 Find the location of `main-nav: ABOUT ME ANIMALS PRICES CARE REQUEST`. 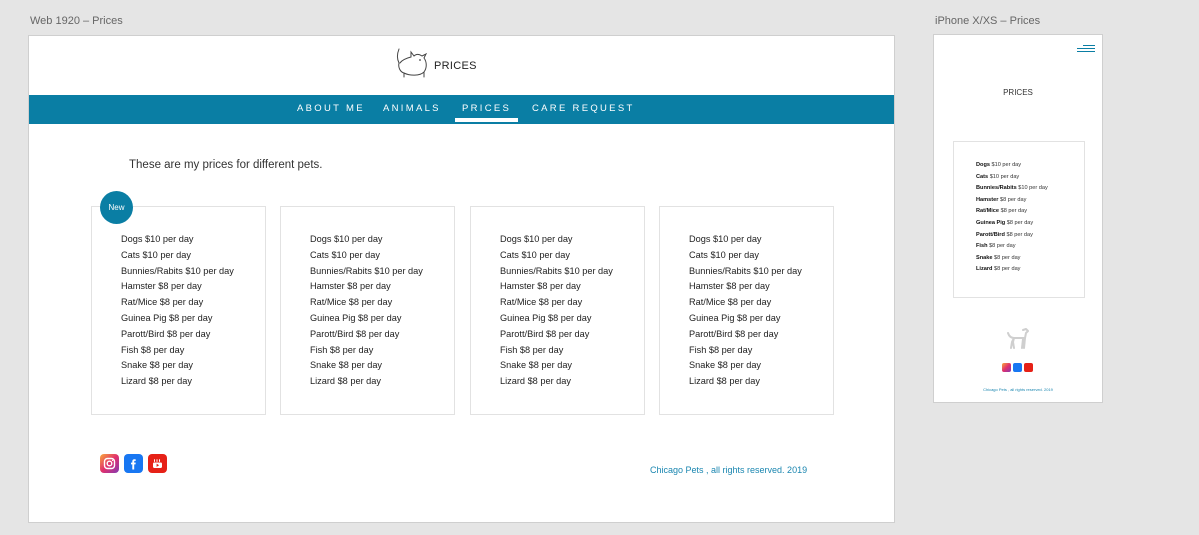

main-nav: ABOUT ME ANIMALS PRICES CARE REQUEST is located at coordinates (461, 109).